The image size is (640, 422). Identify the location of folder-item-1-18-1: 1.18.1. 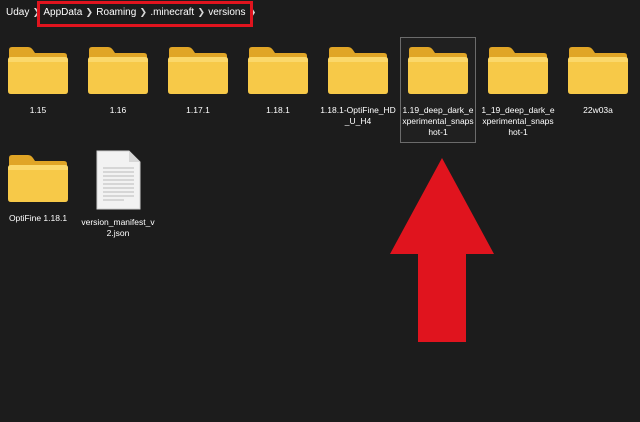
(278, 80).